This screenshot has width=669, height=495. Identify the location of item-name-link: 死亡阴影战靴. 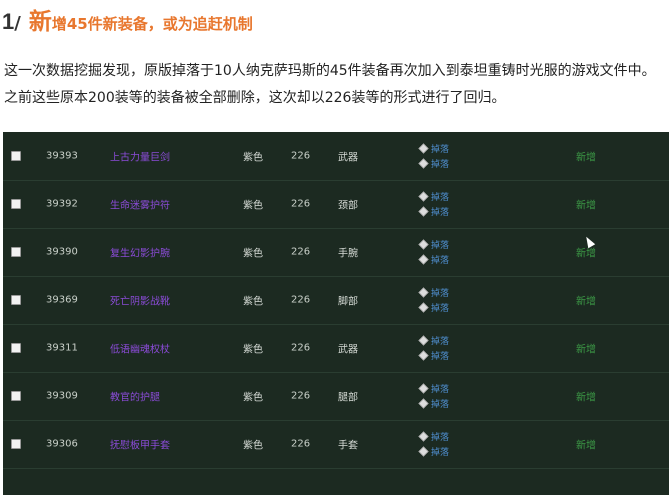
(140, 300).